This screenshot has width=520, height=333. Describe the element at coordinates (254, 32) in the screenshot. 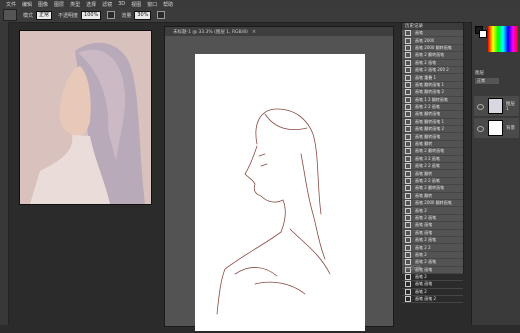

I see `close-icon: ×` at that location.